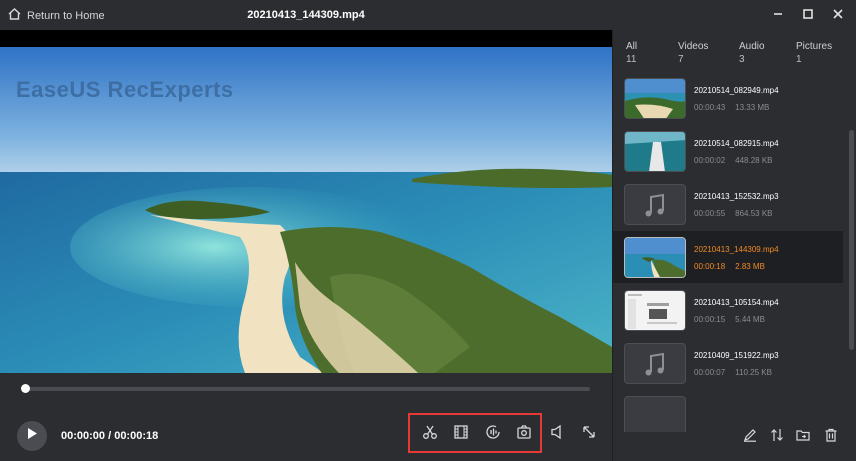 This screenshot has height=461, width=856. Describe the element at coordinates (752, 46) in the screenshot. I see `tab-label: Audio` at that location.